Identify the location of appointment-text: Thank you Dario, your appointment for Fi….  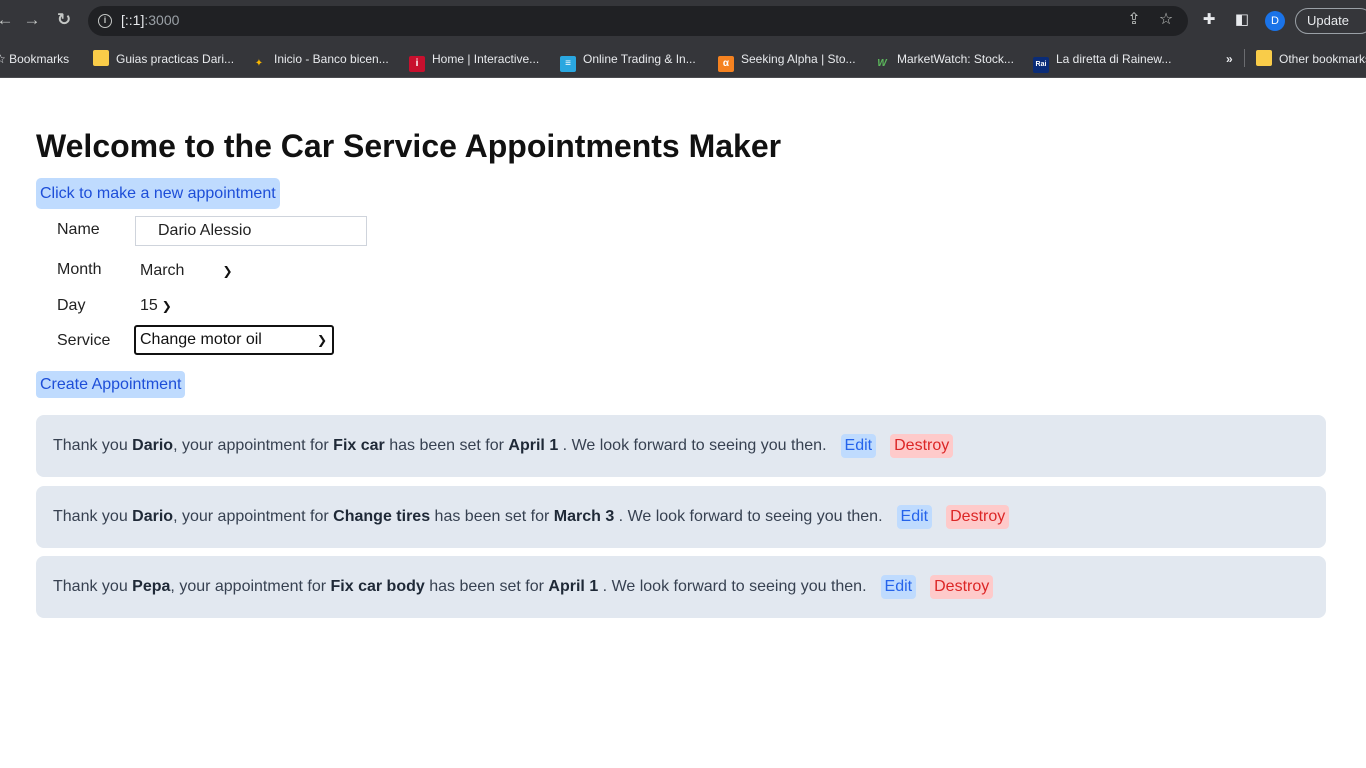
(503, 446).